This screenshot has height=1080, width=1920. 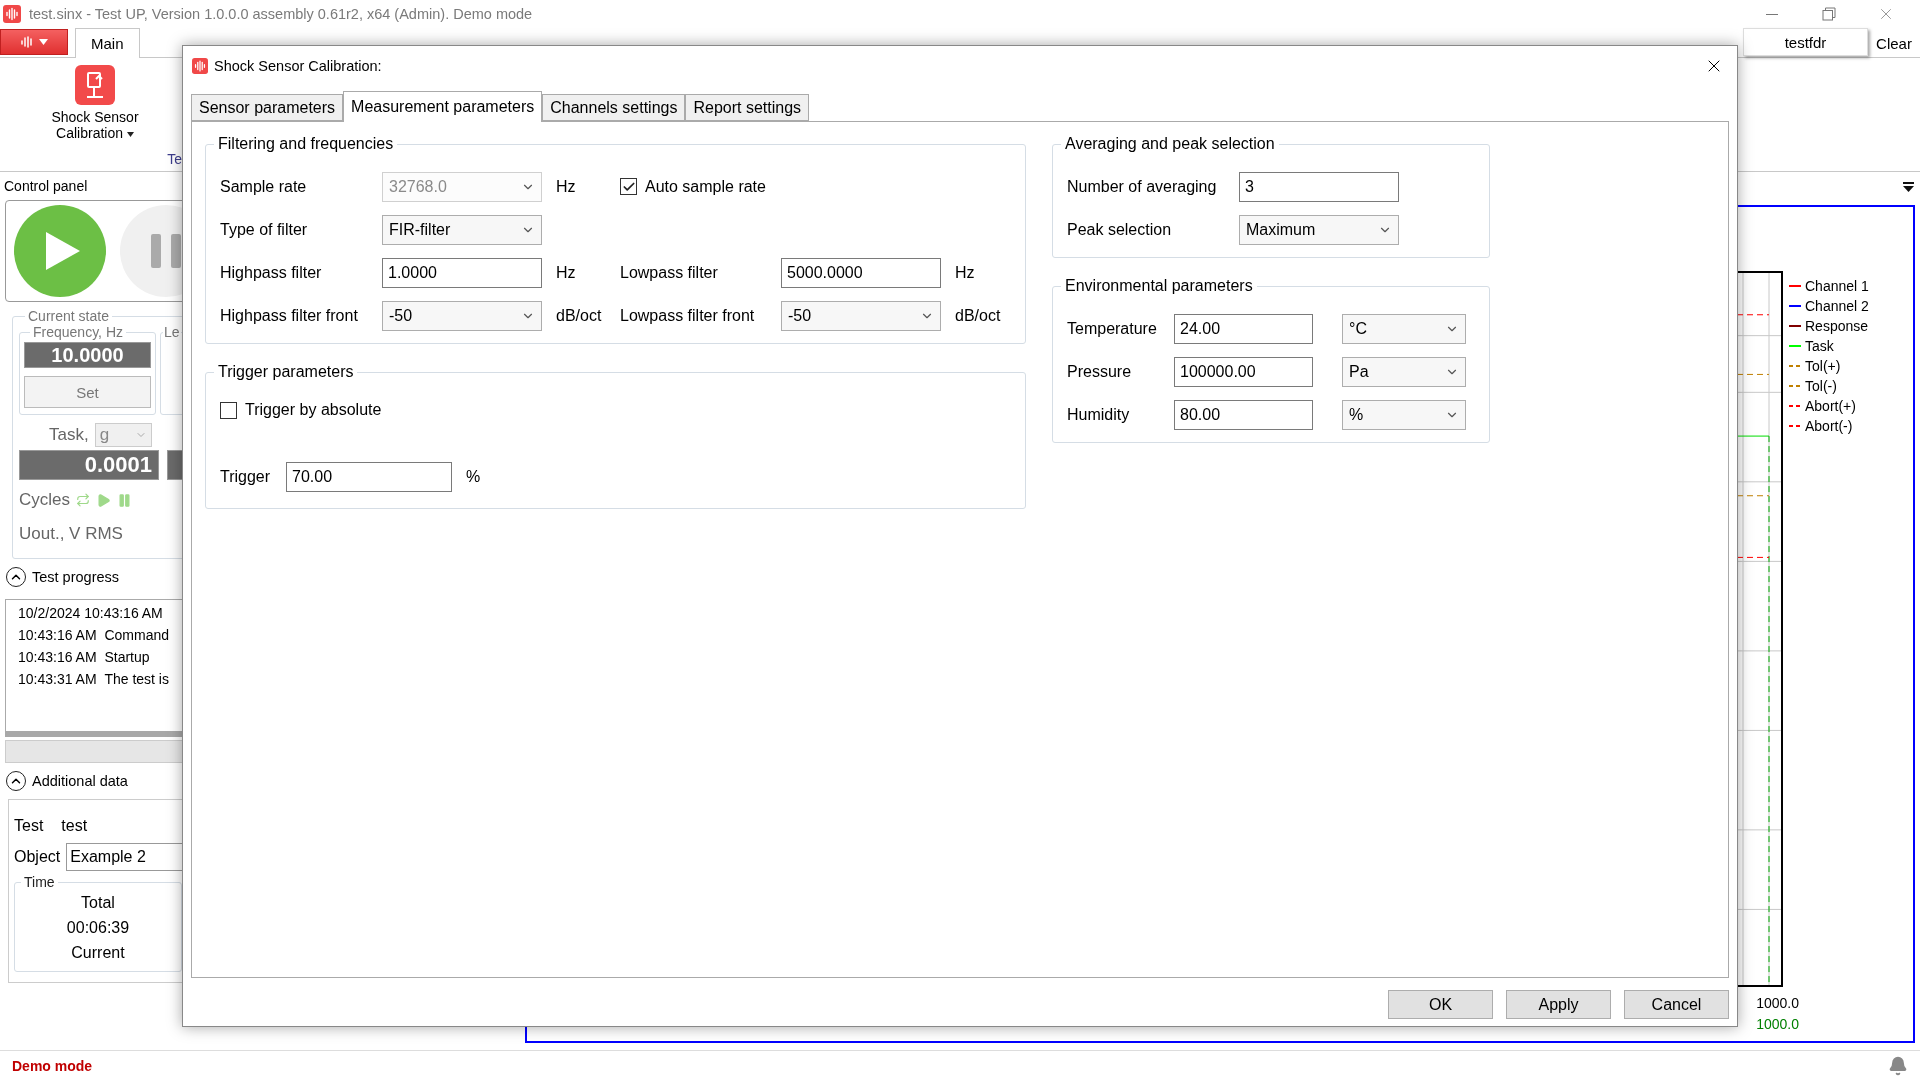 I want to click on dialog-button: Cancel, so click(x=1676, y=1004).